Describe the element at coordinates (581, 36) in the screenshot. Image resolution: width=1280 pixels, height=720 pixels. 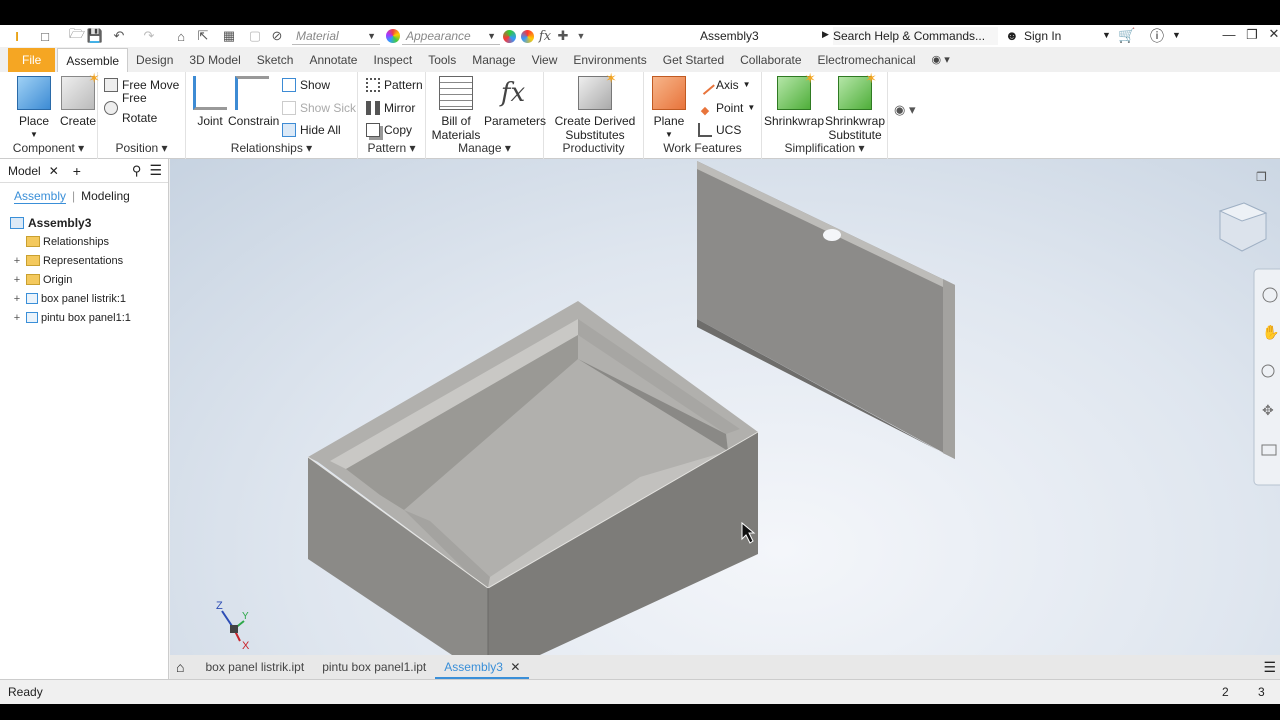
I see `customize-dropdown-icon: ▼` at that location.